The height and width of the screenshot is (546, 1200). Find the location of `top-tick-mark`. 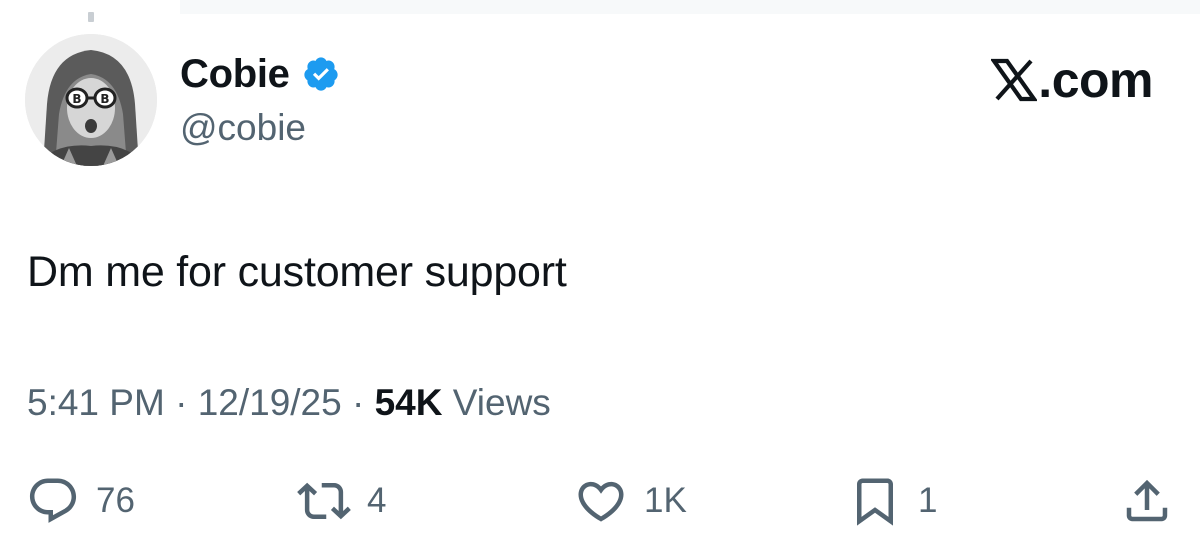

top-tick-mark is located at coordinates (91, 17).